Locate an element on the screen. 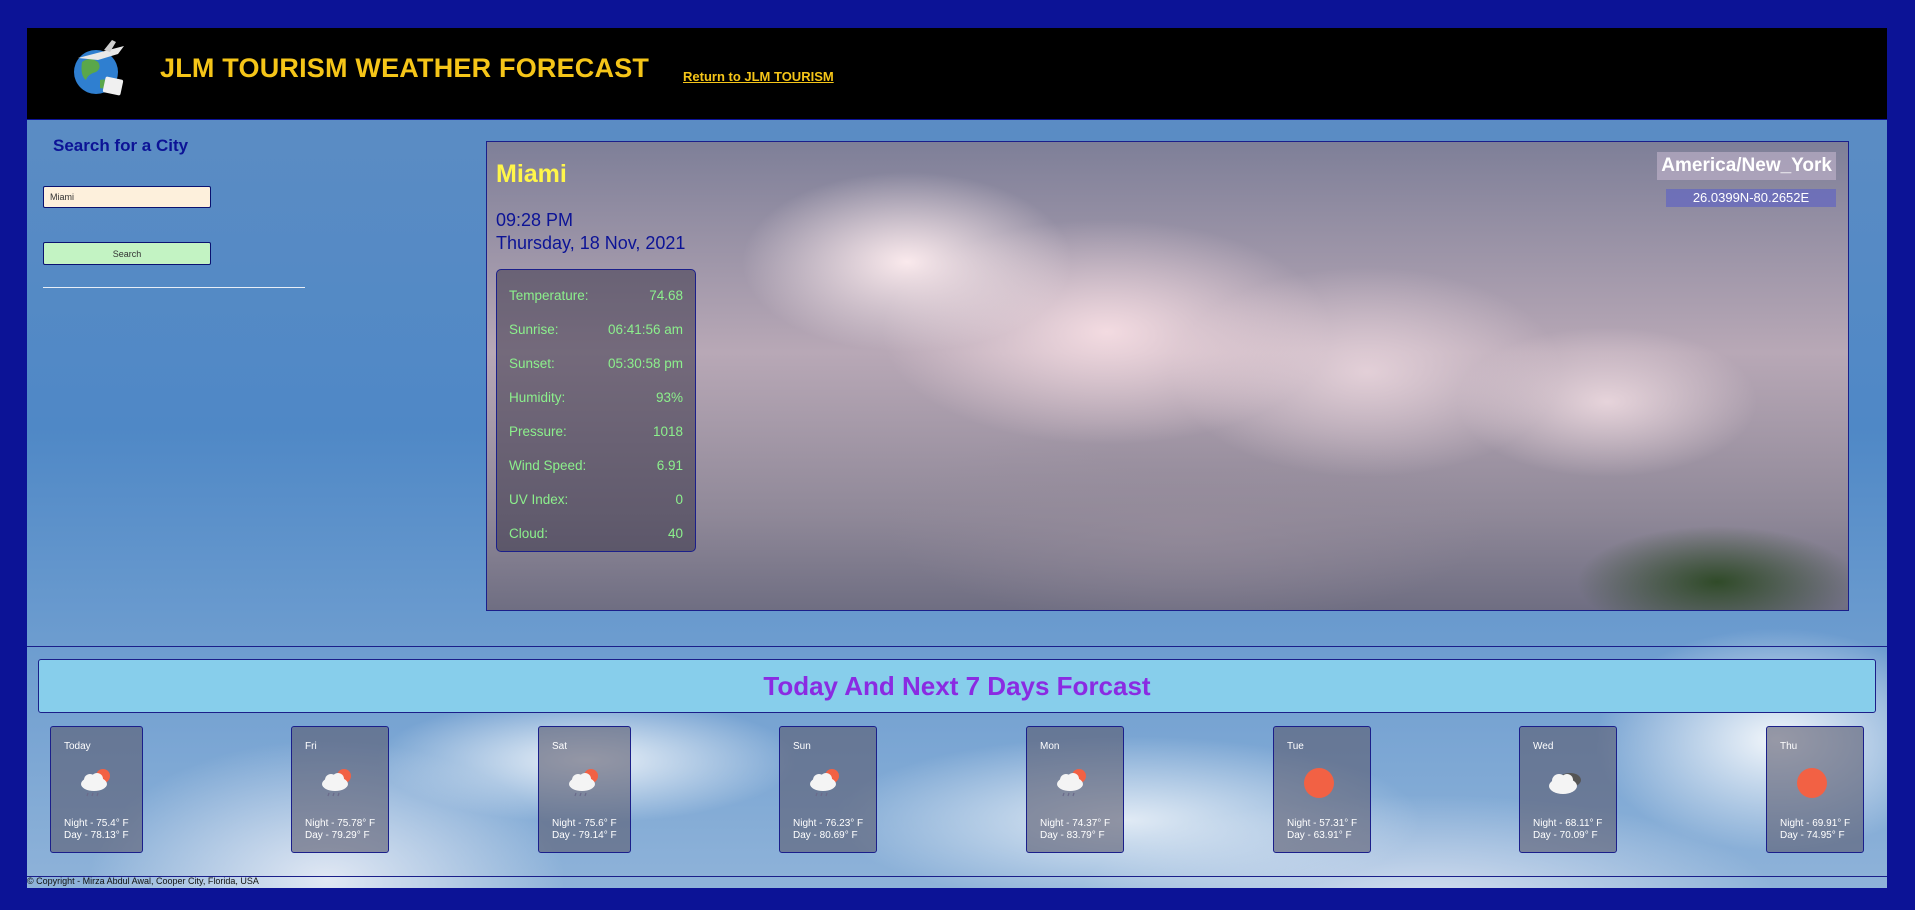  forecast-day-name: Mon is located at coordinates (1050, 746).